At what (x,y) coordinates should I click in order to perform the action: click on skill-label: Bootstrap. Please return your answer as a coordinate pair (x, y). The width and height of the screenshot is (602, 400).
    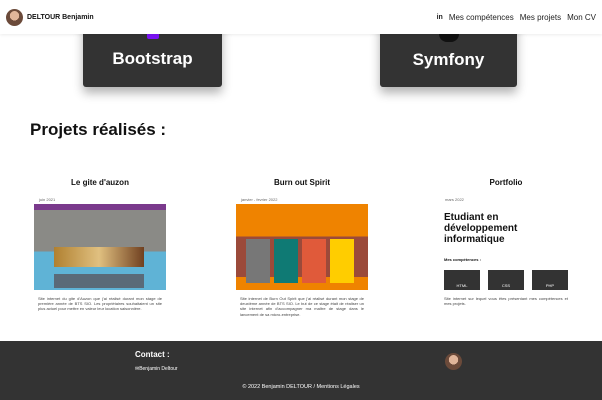
    Looking at the image, I should click on (152, 58).